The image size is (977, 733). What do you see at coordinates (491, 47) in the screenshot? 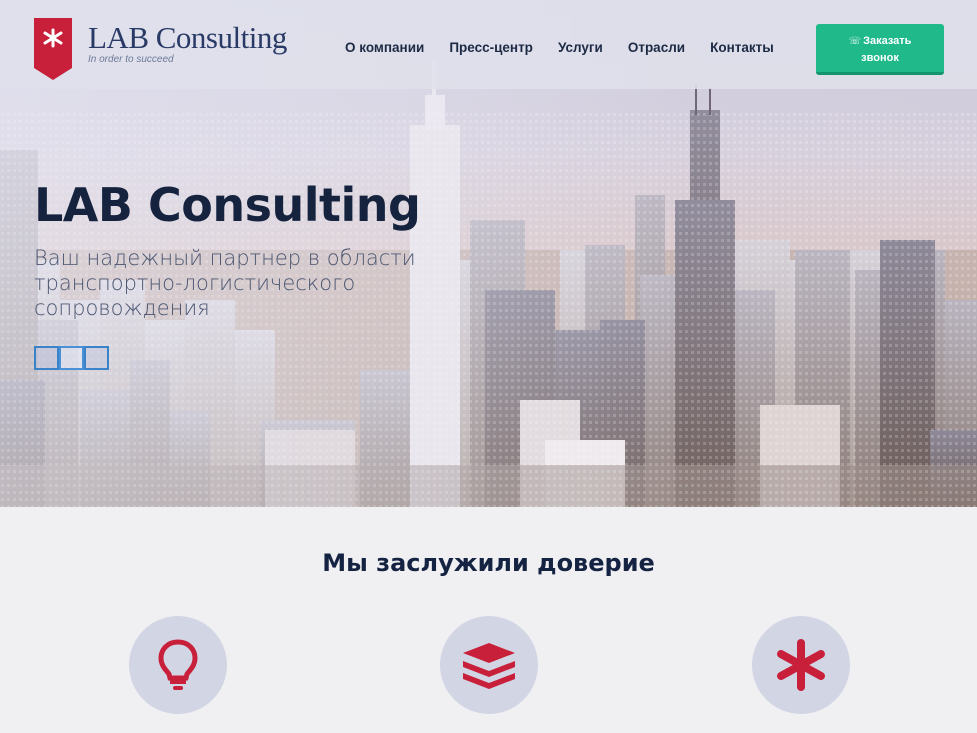
I see `nav-press-center: Пресс-центр` at bounding box center [491, 47].